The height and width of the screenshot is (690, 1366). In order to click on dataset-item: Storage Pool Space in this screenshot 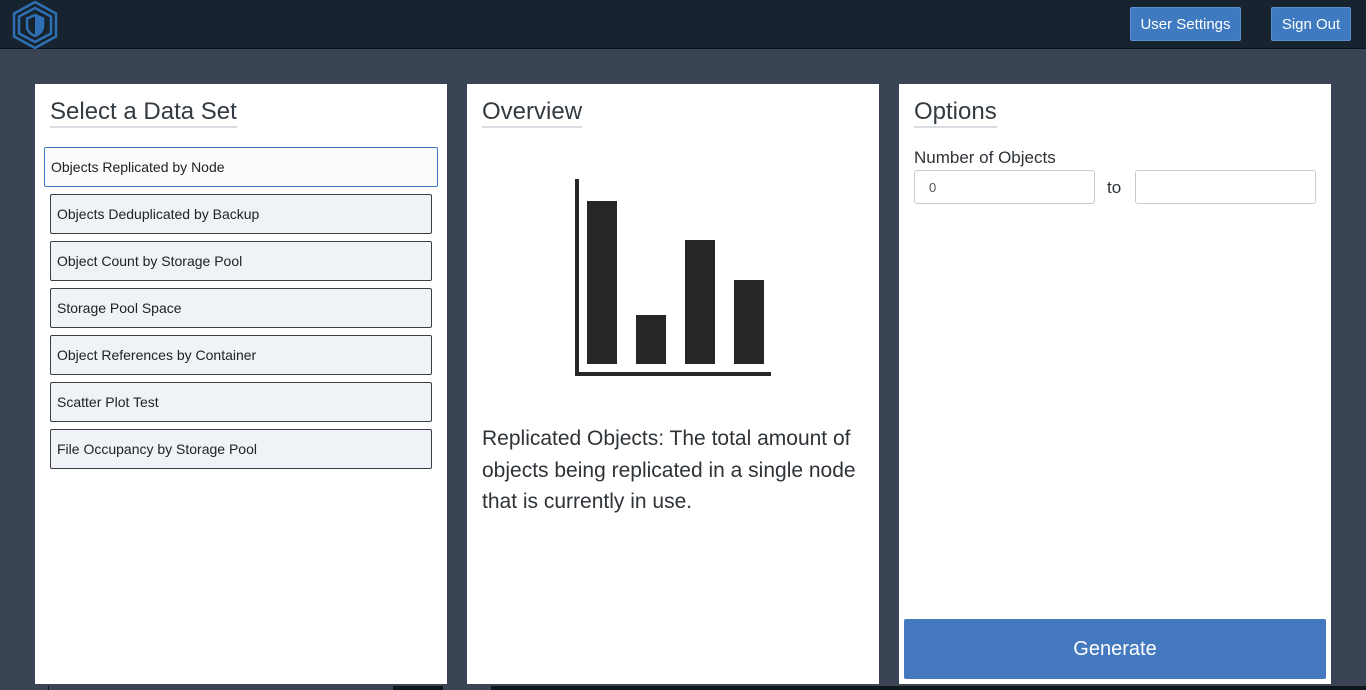, I will do `click(241, 308)`.